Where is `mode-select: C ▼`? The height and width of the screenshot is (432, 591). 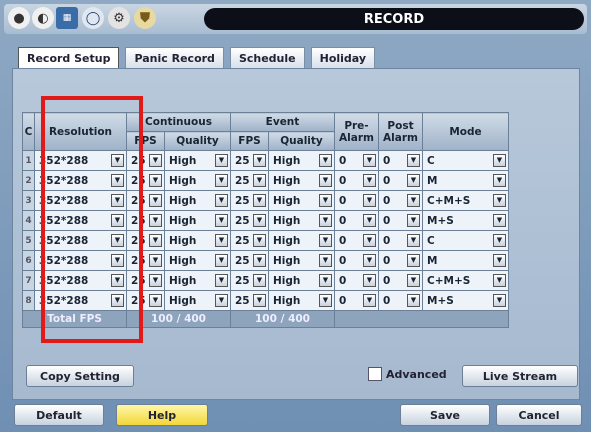 mode-select: C ▼ is located at coordinates (465, 240).